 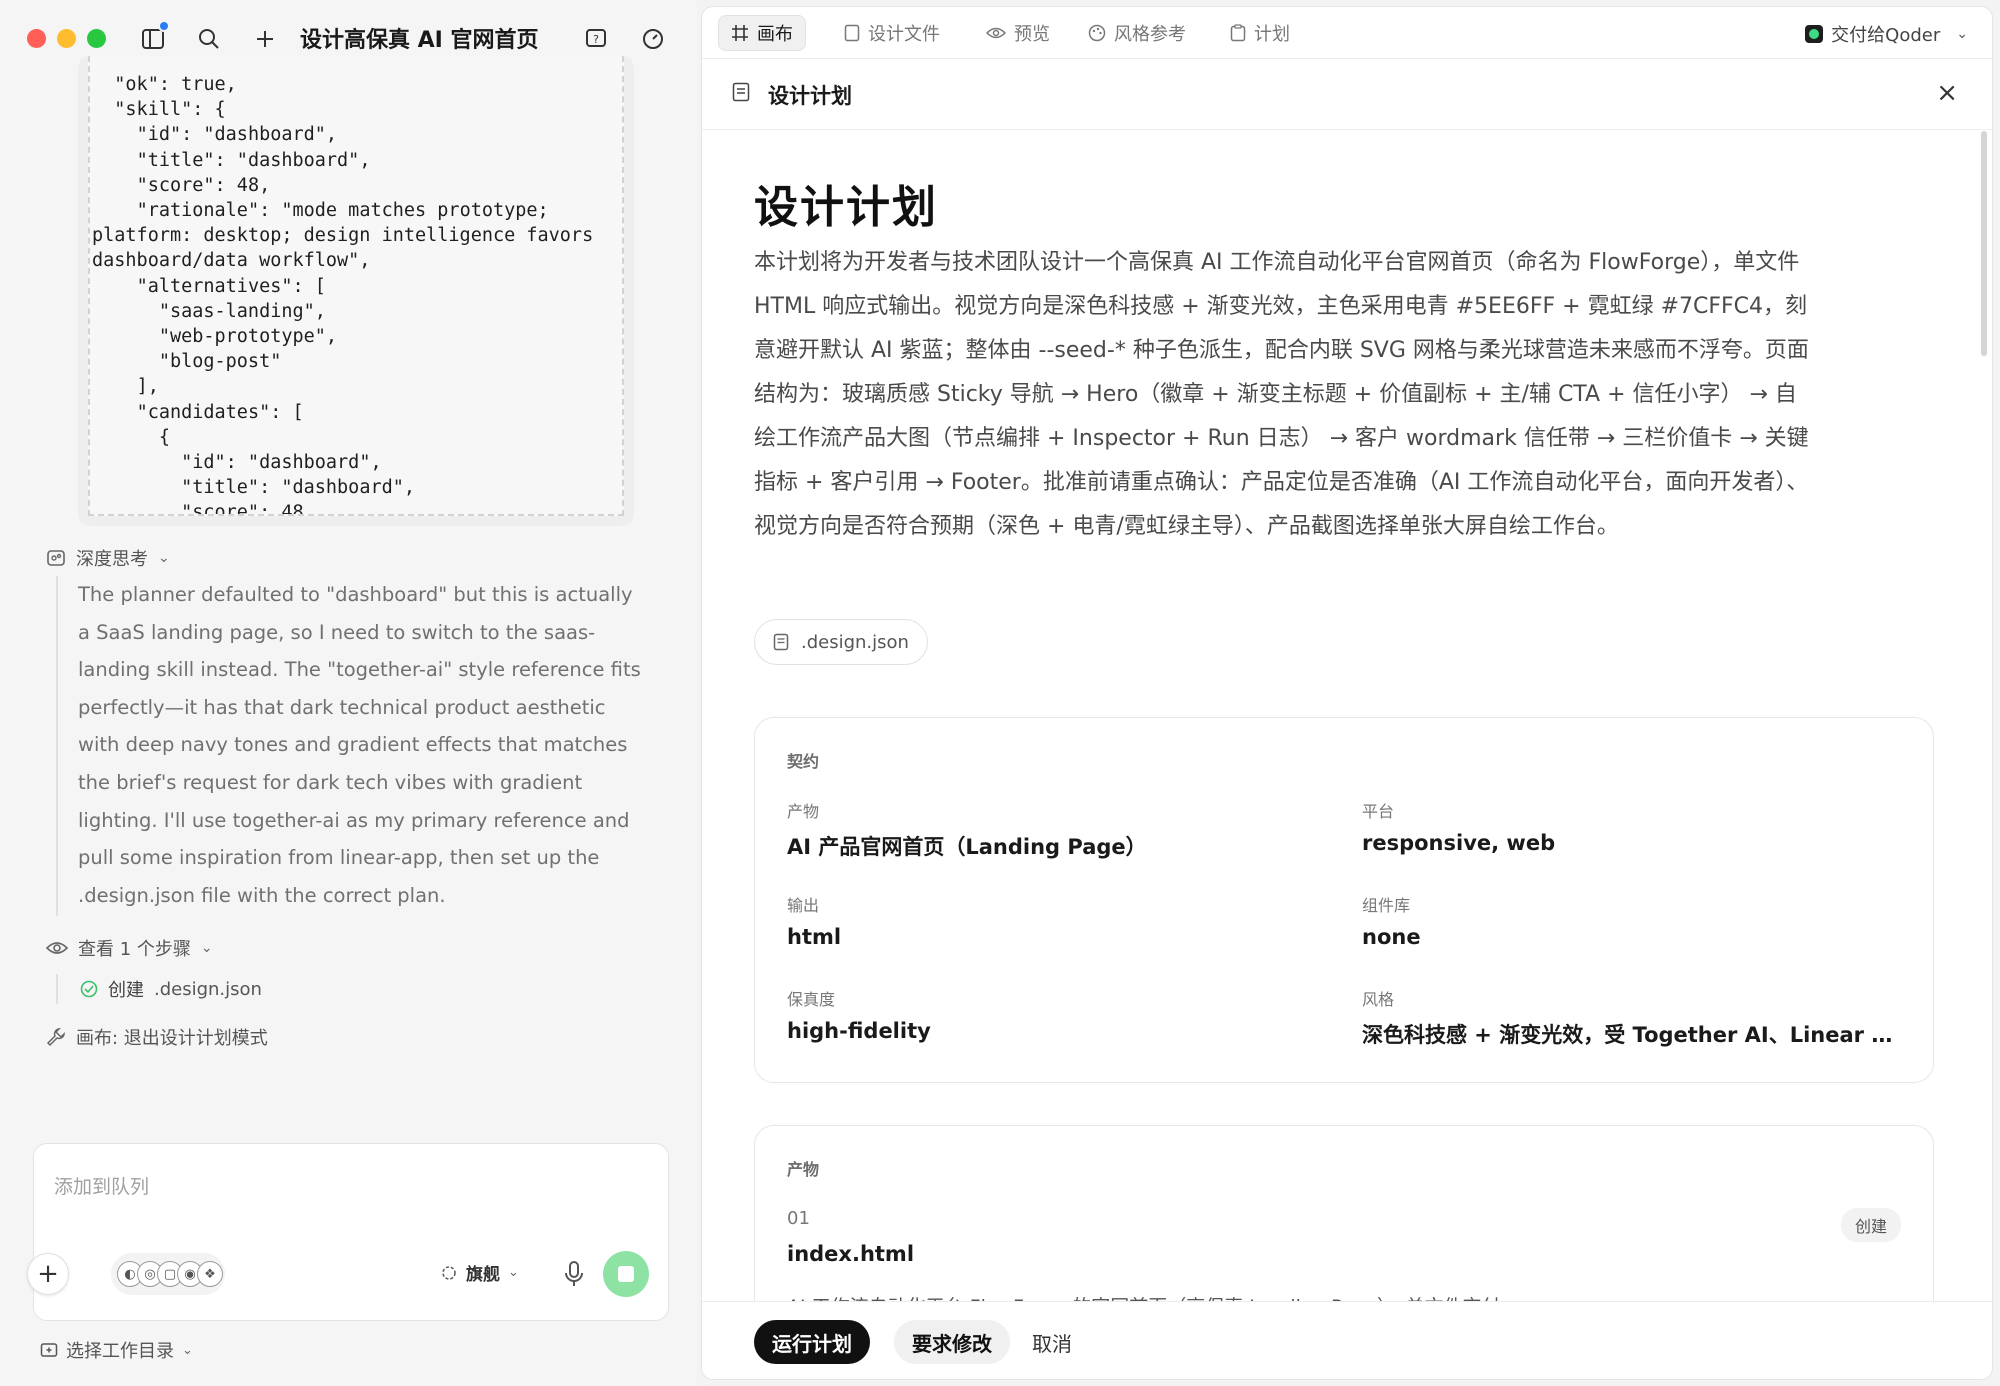 I want to click on qoder-logo-icon, so click(x=1814, y=34).